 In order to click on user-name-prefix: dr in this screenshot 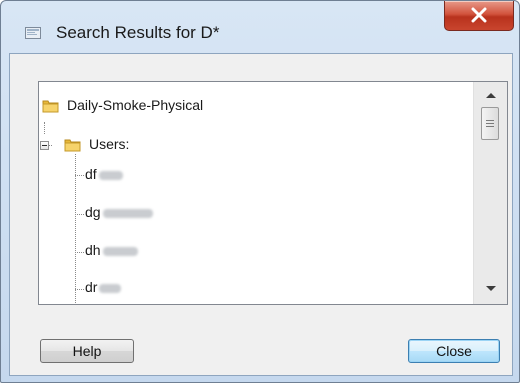, I will do `click(91, 287)`.